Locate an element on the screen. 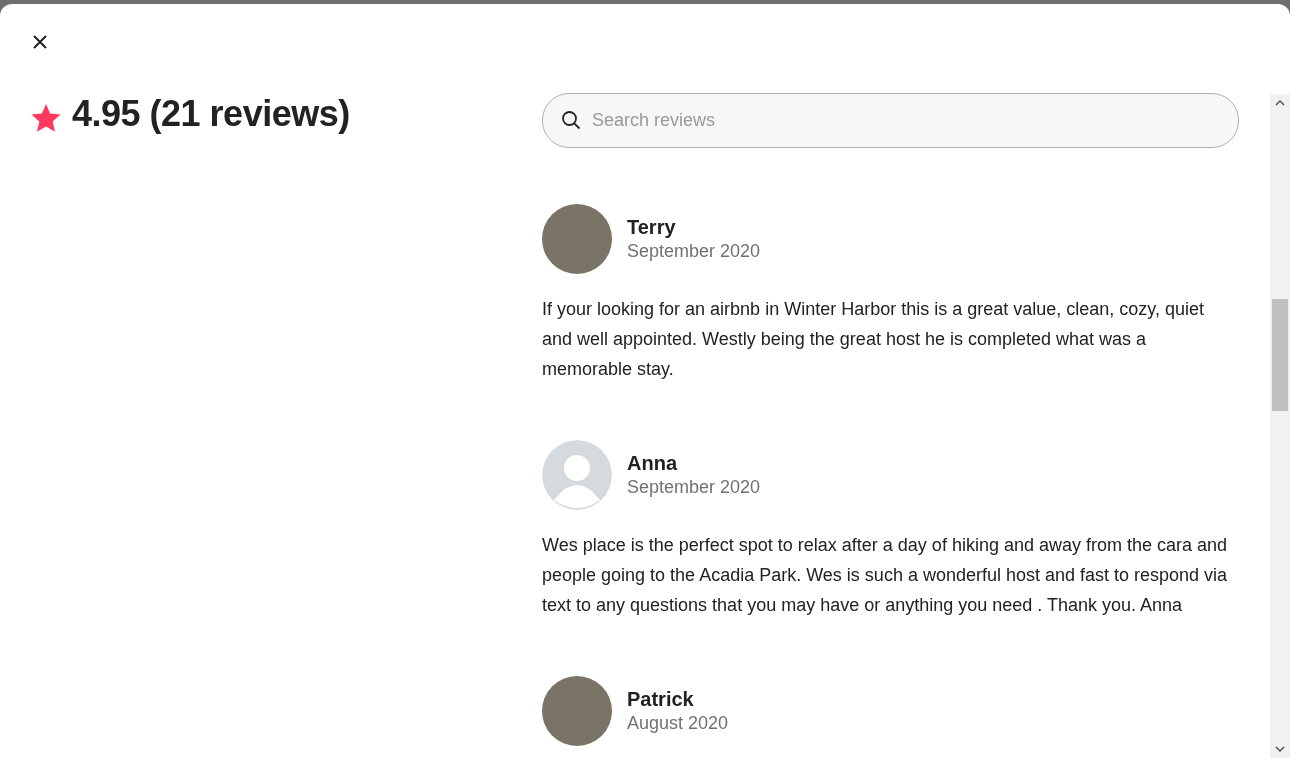  search-field: Search reviews is located at coordinates (890, 120).